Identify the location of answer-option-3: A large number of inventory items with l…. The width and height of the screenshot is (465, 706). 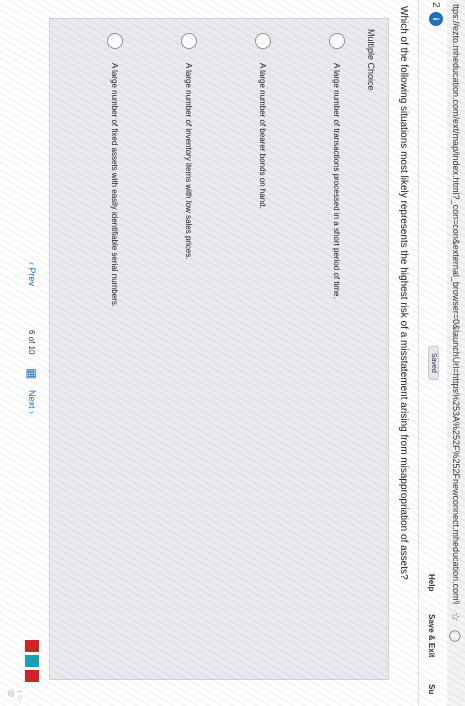
(189, 146).